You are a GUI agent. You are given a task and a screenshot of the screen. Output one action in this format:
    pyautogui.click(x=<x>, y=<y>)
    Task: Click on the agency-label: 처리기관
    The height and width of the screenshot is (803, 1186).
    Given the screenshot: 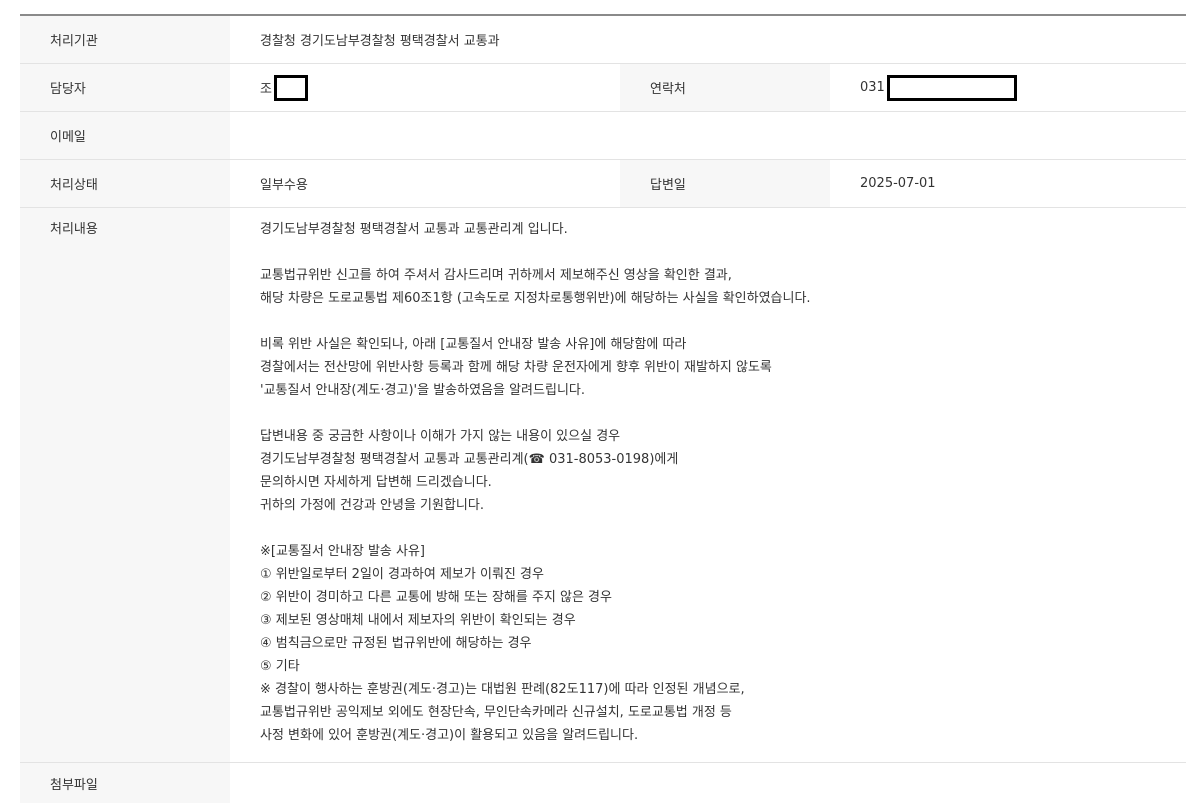 What is the action you would take?
    pyautogui.click(x=125, y=39)
    